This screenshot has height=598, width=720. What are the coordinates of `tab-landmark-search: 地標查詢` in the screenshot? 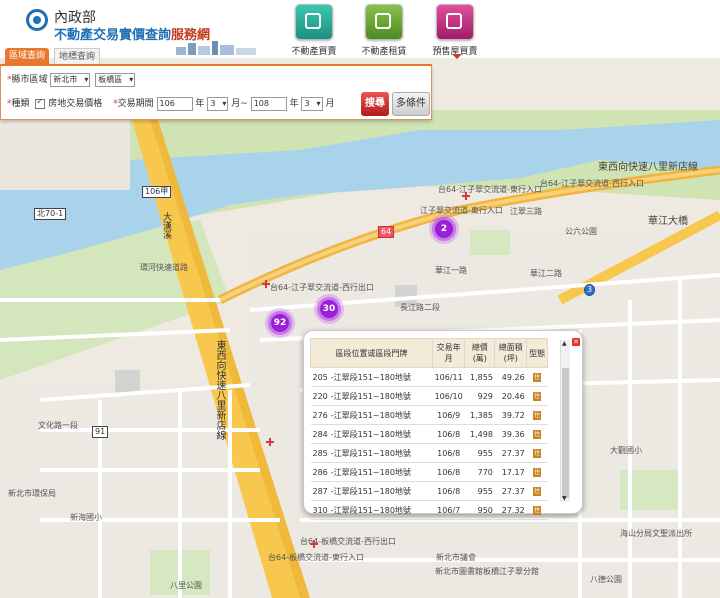 It's located at (77, 56).